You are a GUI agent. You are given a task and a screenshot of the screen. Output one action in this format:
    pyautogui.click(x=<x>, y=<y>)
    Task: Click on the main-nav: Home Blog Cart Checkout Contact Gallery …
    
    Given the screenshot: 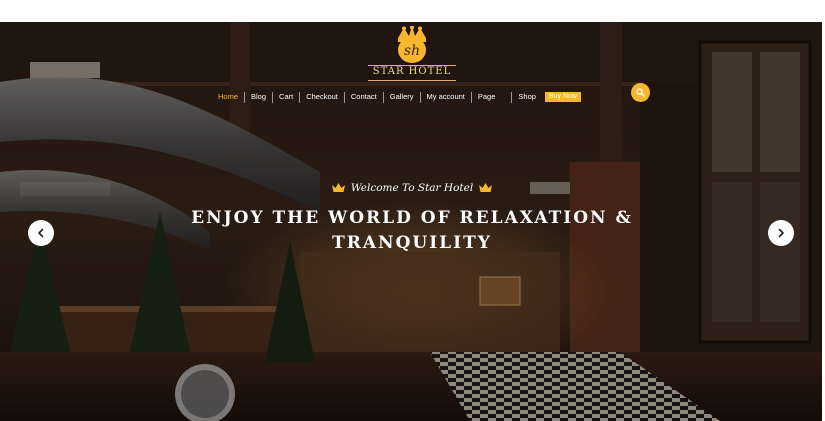 What is the action you would take?
    pyautogui.click(x=396, y=97)
    